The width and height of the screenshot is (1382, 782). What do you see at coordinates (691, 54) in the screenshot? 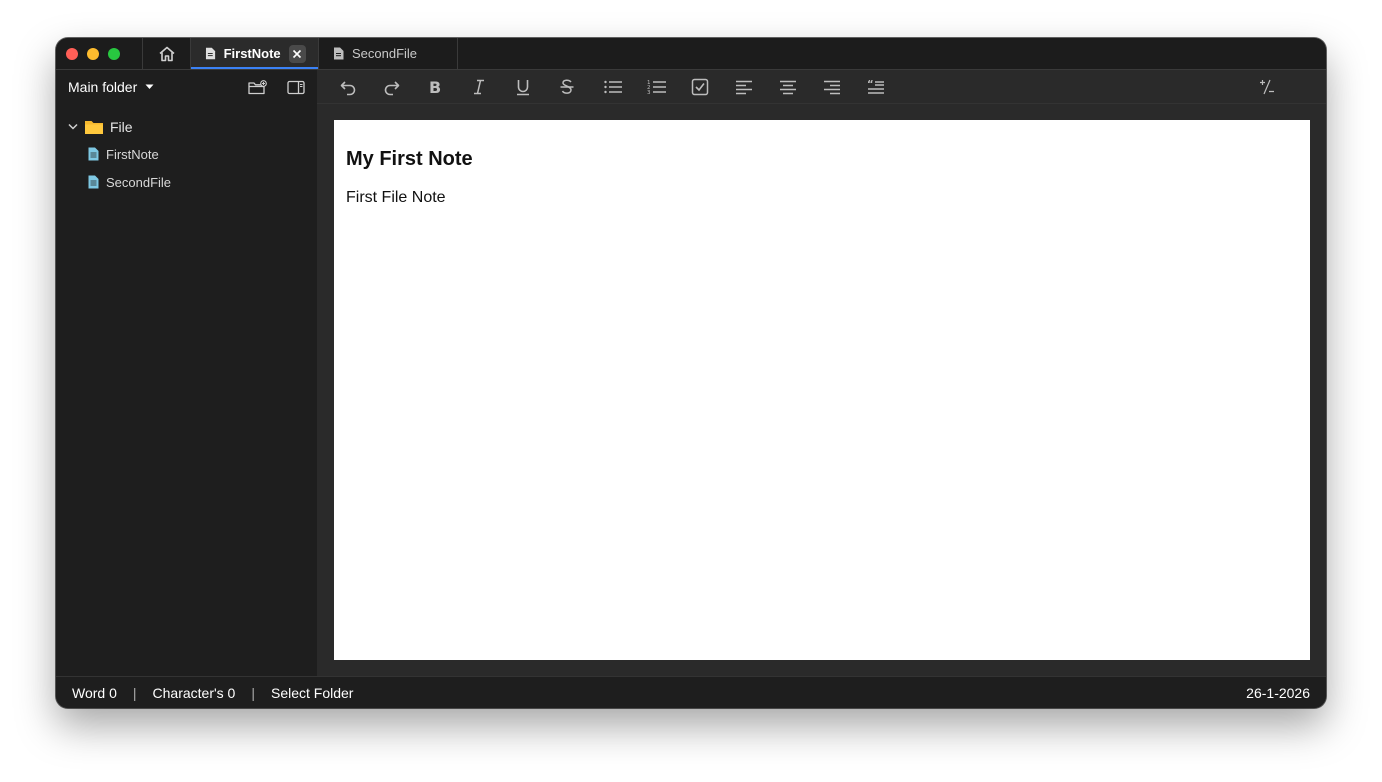
I see `tab-bar: FirstNote SecondFile` at bounding box center [691, 54].